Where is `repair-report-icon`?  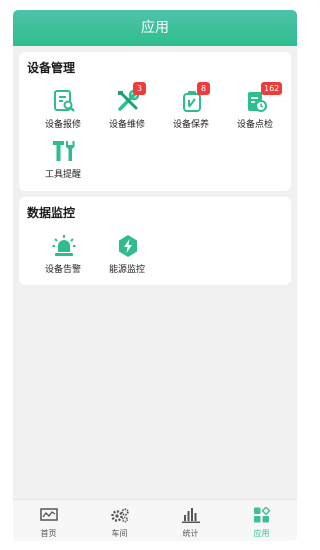 repair-report-icon is located at coordinates (64, 101).